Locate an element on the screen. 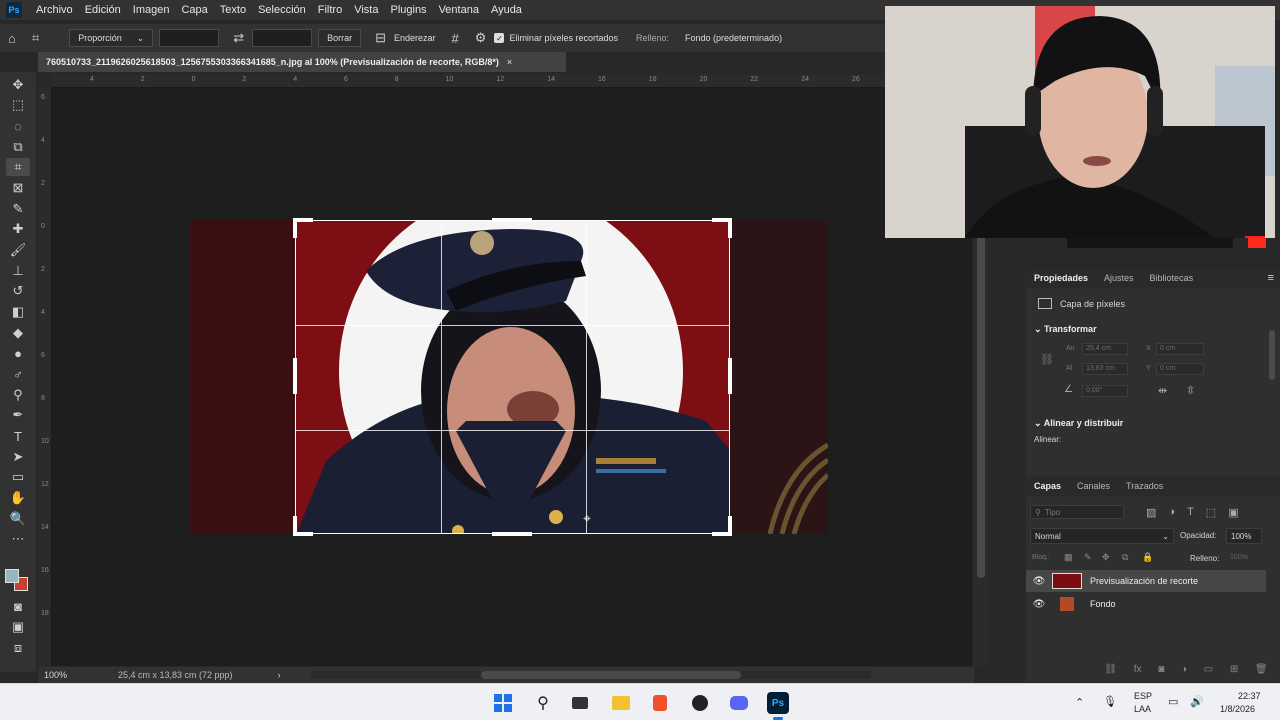 This screenshot has width=1280, height=720. windows-start-icon is located at coordinates (503, 703).